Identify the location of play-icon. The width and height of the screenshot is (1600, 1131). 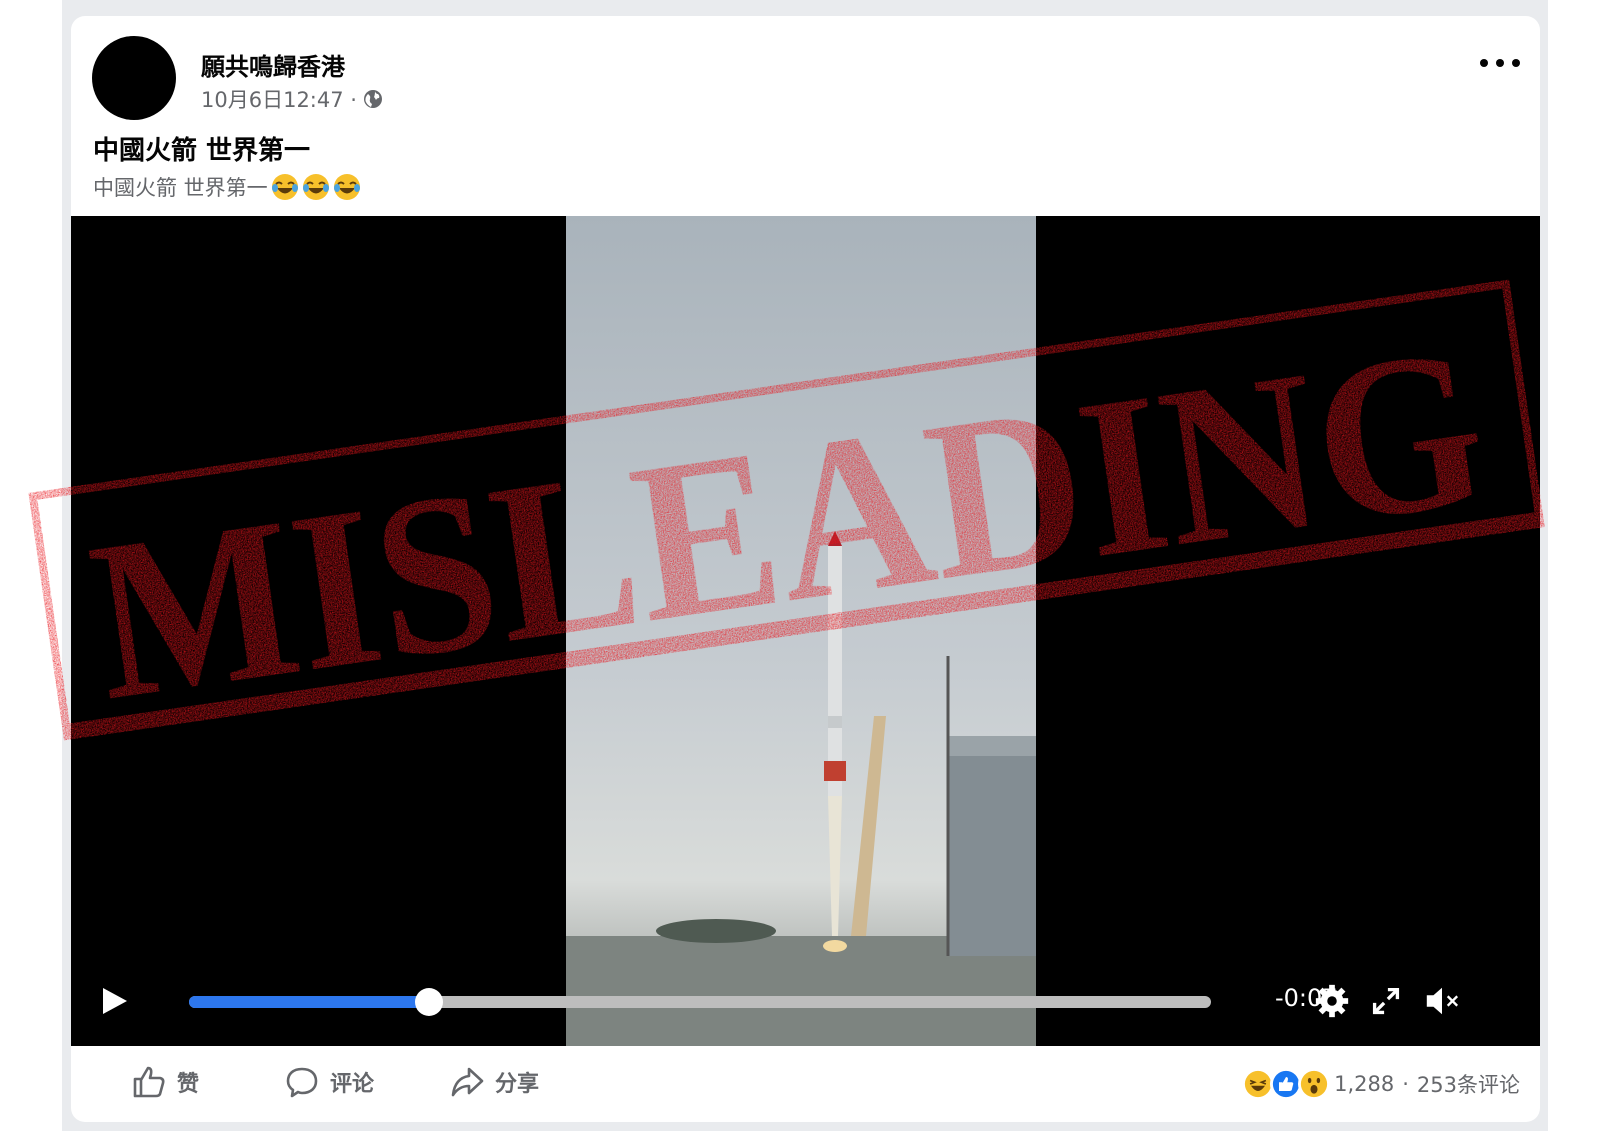
(114, 1001).